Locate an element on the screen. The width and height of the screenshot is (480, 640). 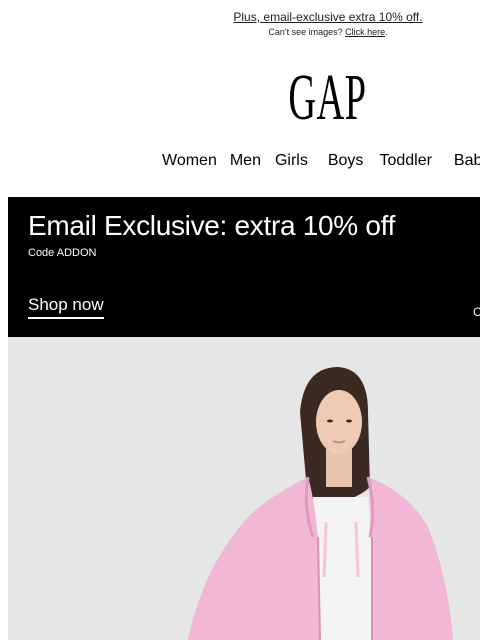
gap-logo: GAP is located at coordinates (240, 98).